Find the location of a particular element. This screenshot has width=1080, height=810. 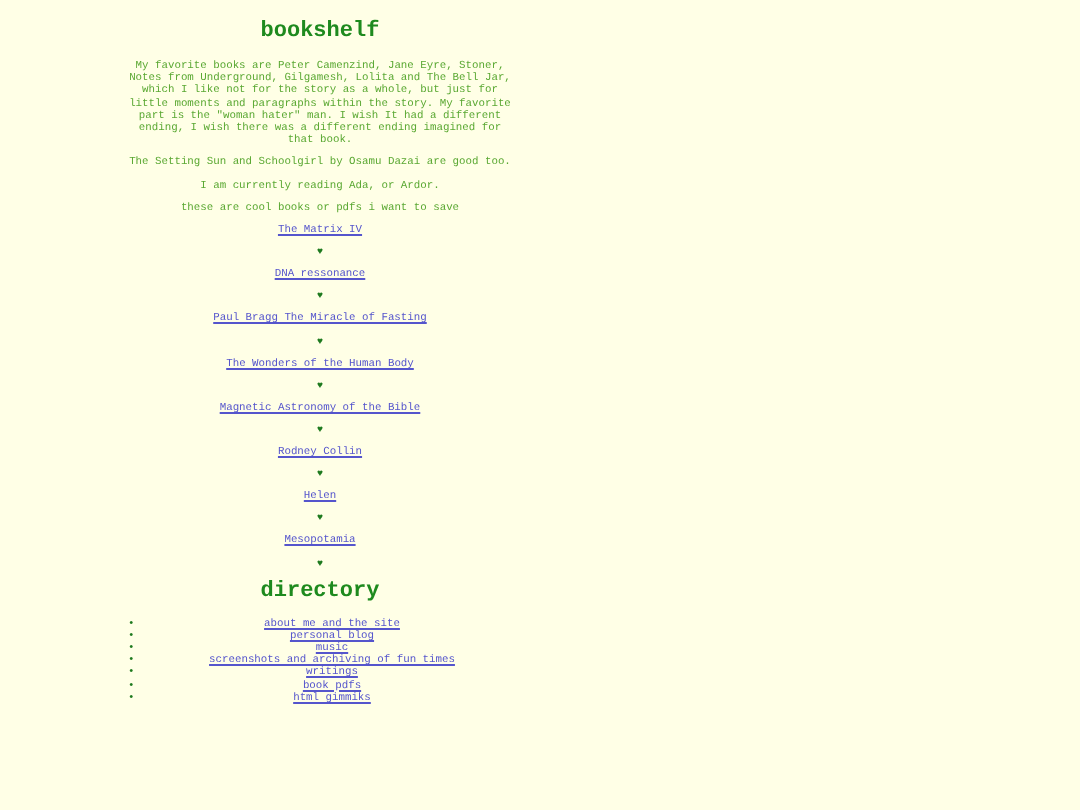

section-title: directory is located at coordinates (320, 592).